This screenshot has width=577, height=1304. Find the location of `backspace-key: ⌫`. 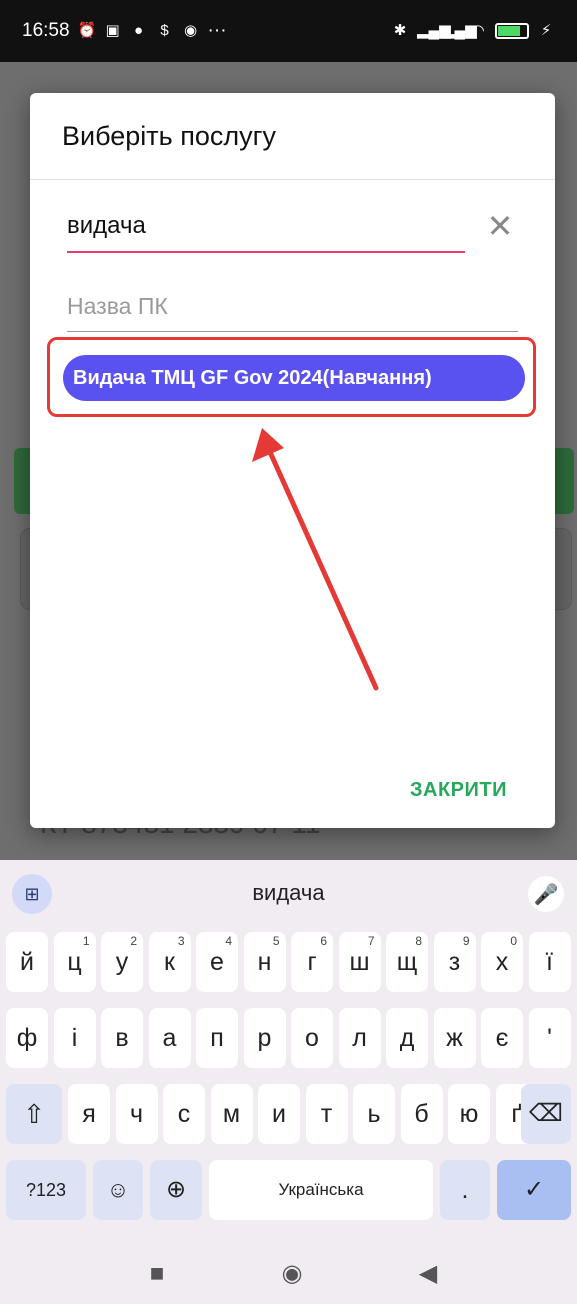

backspace-key: ⌫ is located at coordinates (546, 1114).